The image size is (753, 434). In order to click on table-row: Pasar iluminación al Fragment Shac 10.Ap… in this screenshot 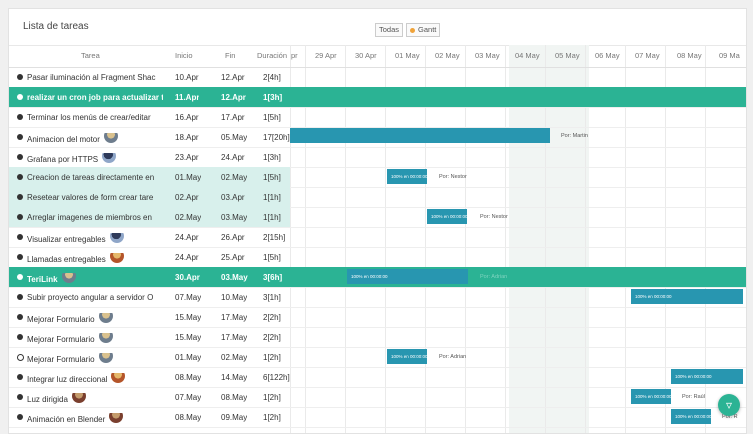, I will do `click(377, 77)`.